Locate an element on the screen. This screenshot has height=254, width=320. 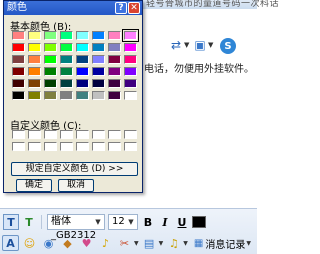
close-button: ✕ is located at coordinates (134, 8).